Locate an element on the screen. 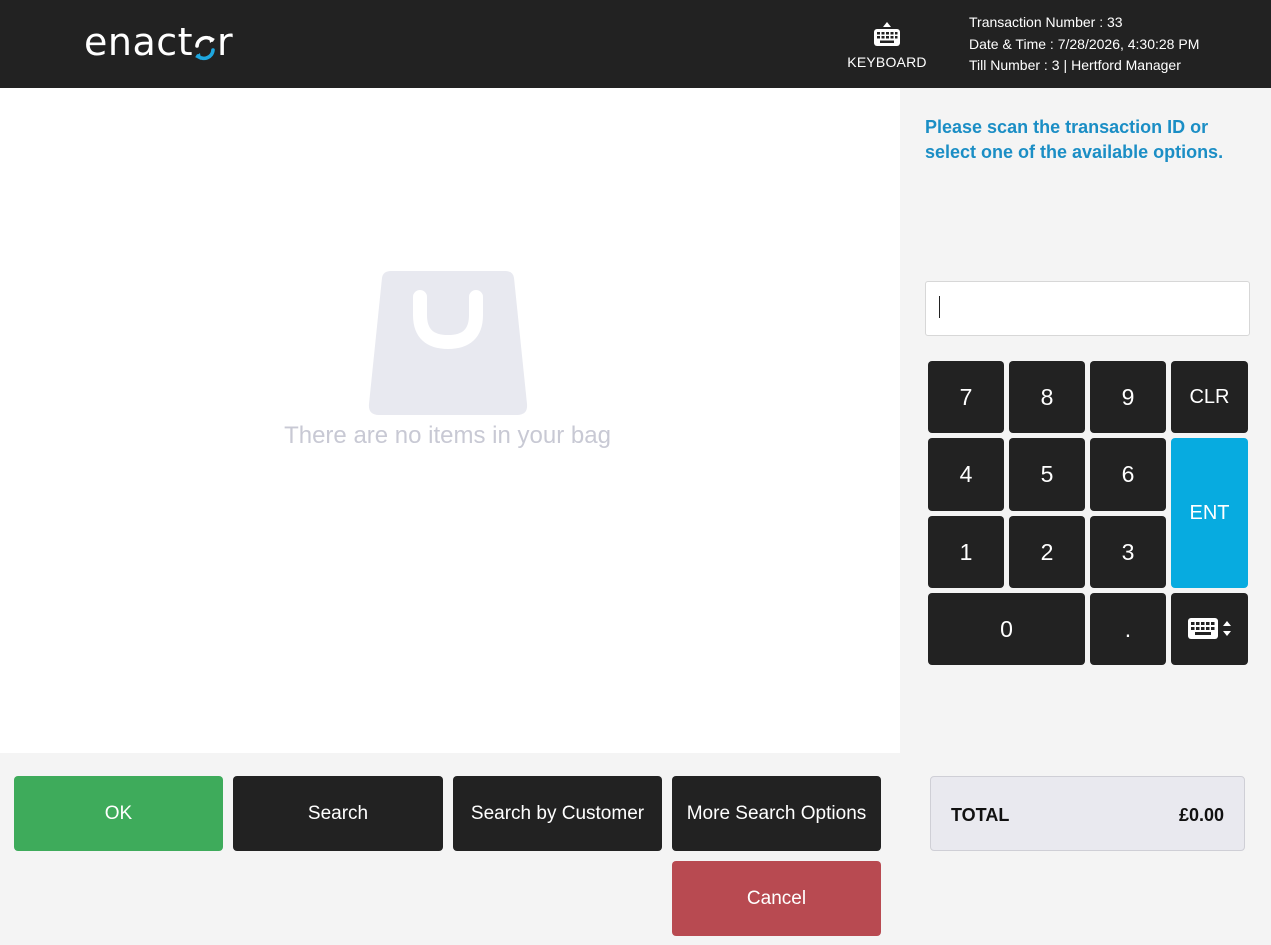 The width and height of the screenshot is (1271, 945). total-box: TOTAL £0.00 is located at coordinates (1087, 813).